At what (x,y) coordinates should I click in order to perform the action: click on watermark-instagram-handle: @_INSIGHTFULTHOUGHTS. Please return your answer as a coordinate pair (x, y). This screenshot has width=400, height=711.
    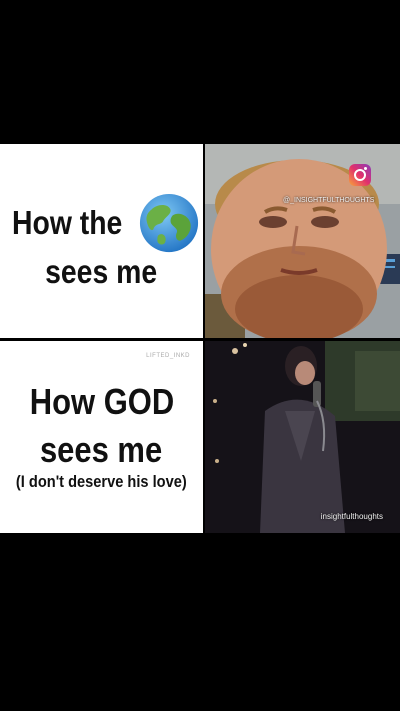
    Looking at the image, I should click on (329, 200).